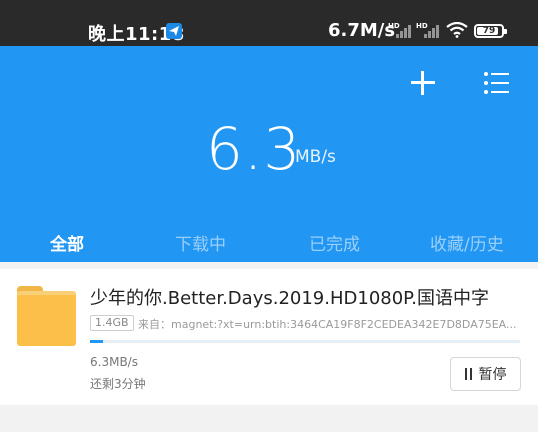 The image size is (538, 432). What do you see at coordinates (112, 323) in the screenshot?
I see `size-badge: 1.4GB` at bounding box center [112, 323].